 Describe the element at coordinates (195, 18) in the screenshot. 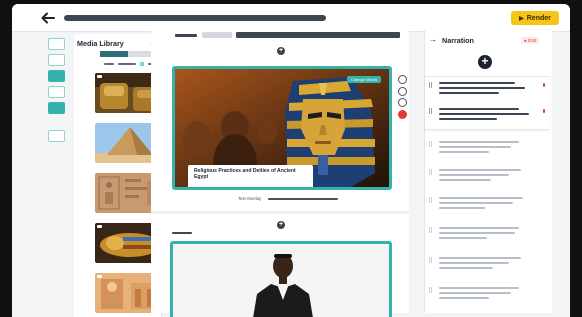

I see `project-title-bar` at that location.